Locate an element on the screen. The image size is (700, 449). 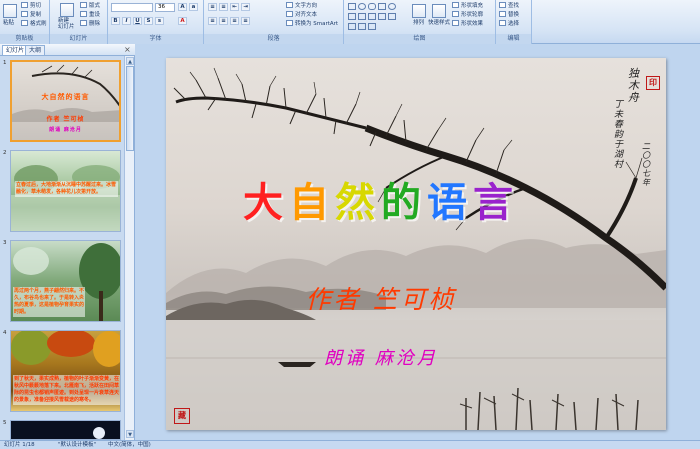
brace-shape-icon is located at coordinates (392, 16).